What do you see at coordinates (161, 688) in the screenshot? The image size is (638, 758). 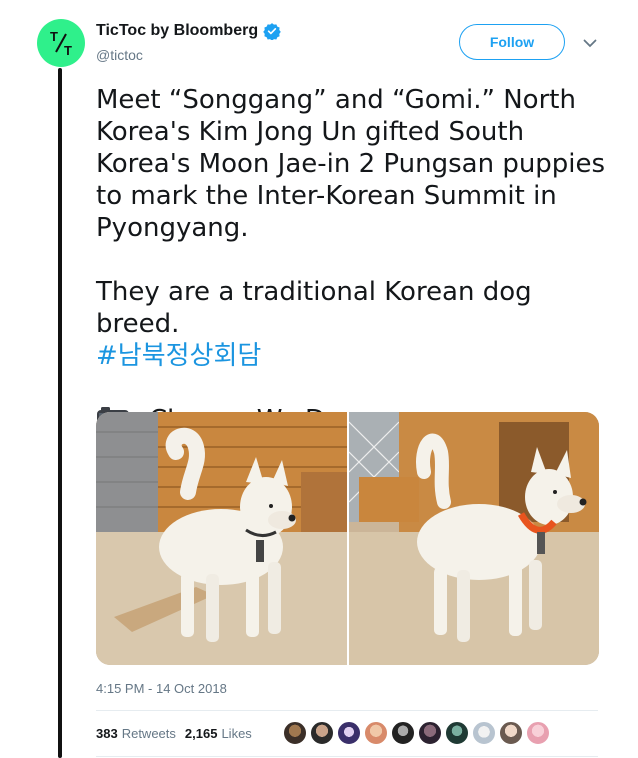 I see `tweet-timestamp: 4:15 PM - 14 Oct 2018` at bounding box center [161, 688].